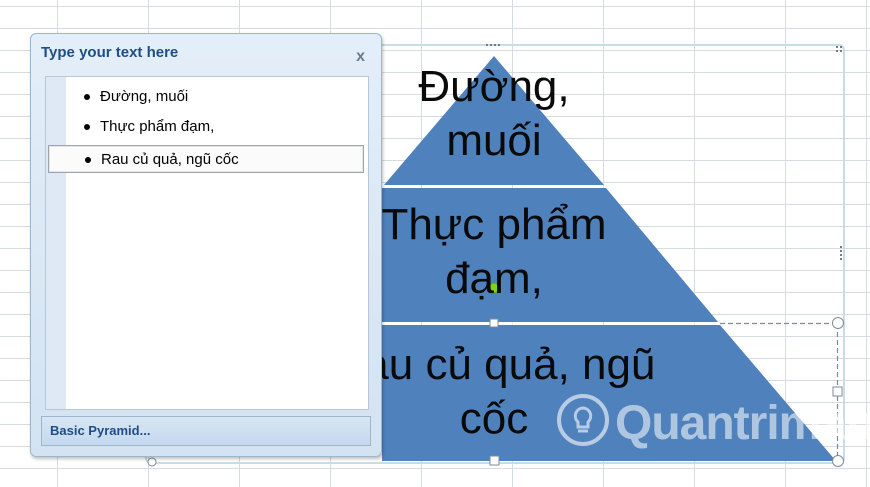 The image size is (870, 487). I want to click on list-item: Đường, muối, so click(217, 97).